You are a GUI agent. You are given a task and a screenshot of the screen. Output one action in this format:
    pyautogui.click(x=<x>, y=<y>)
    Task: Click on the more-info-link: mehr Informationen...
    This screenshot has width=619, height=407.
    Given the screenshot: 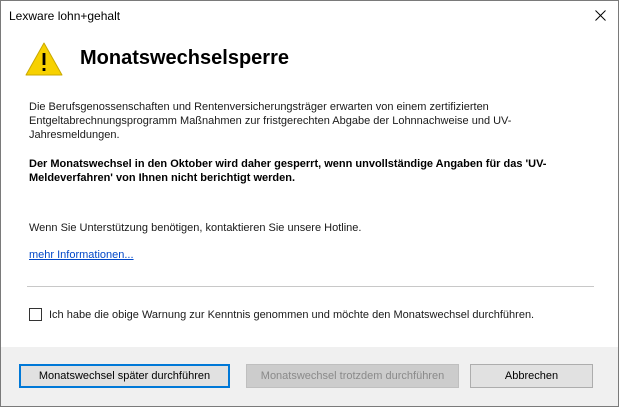 What is the action you would take?
    pyautogui.click(x=81, y=255)
    